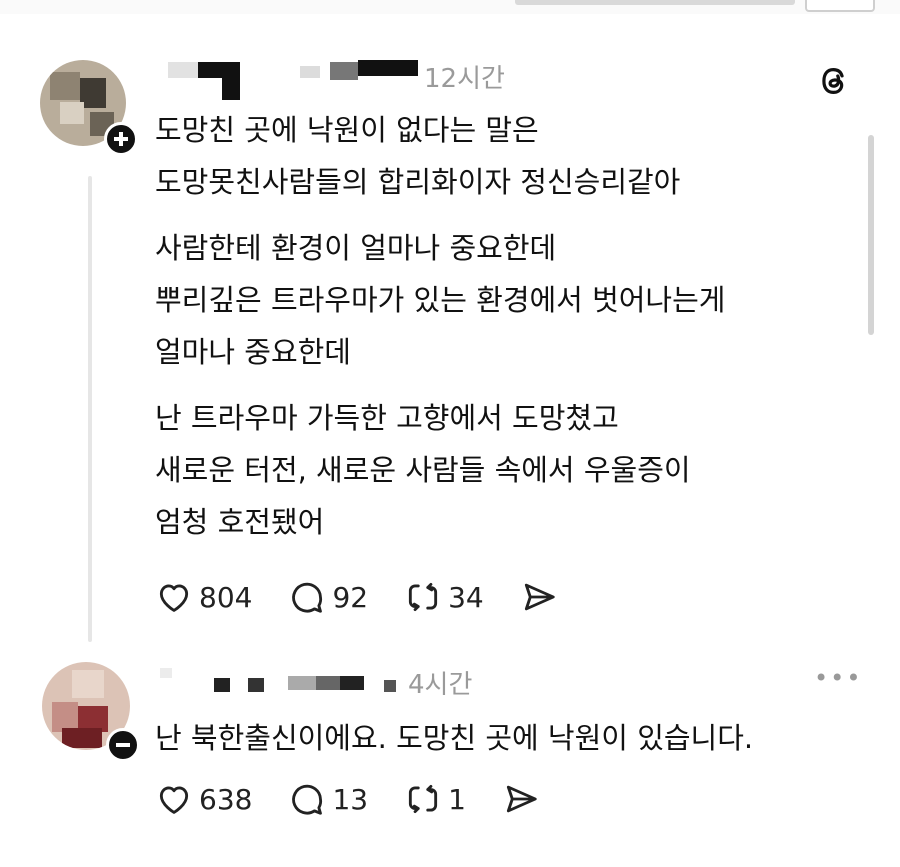  Describe the element at coordinates (226, 799) in the screenshot. I see `like-count: 638` at that location.